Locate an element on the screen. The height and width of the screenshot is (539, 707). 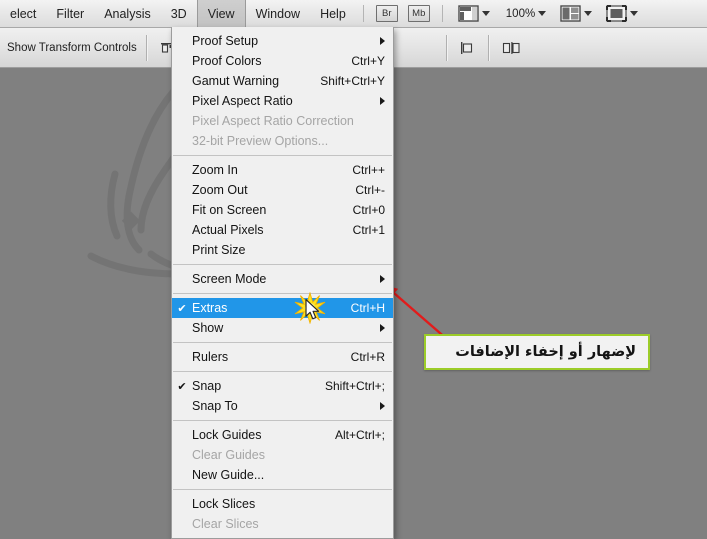
menu-item-fit-on-screen: Fit on Screen Ctrl+0 is located at coordinates (282, 210).